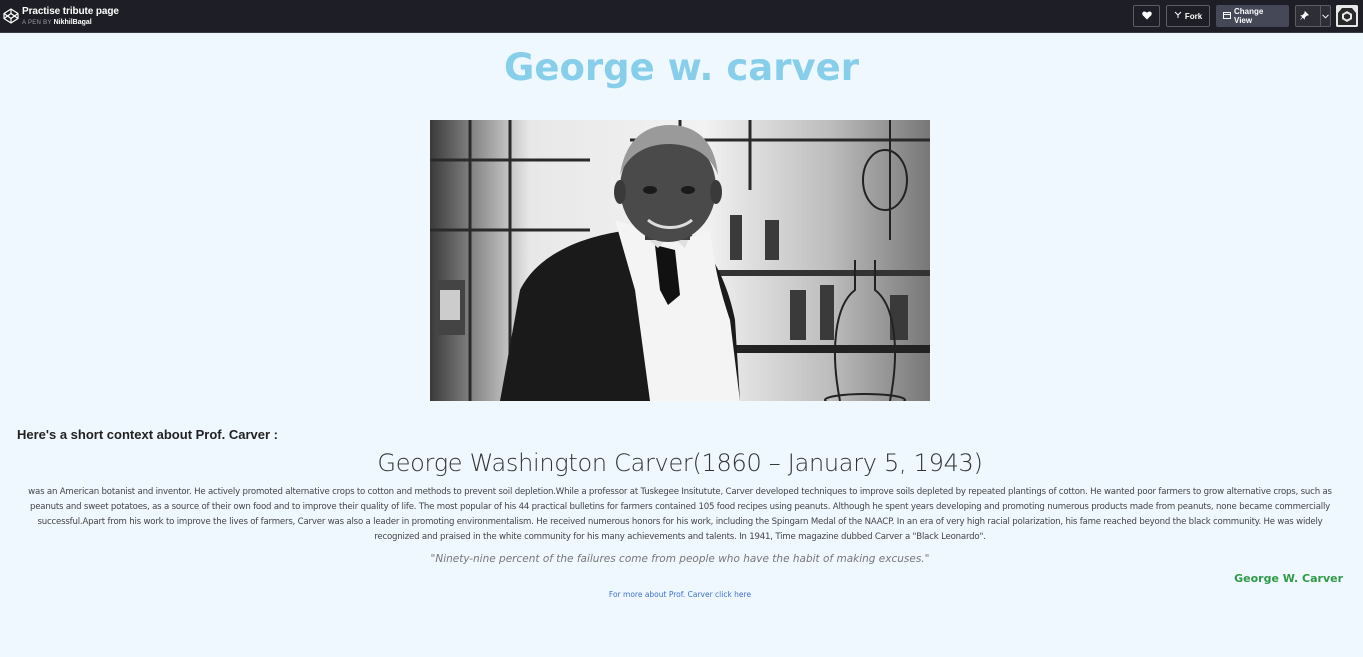 The image size is (1363, 657). Describe the element at coordinates (681, 67) in the screenshot. I see `page-title: George w. carver` at that location.